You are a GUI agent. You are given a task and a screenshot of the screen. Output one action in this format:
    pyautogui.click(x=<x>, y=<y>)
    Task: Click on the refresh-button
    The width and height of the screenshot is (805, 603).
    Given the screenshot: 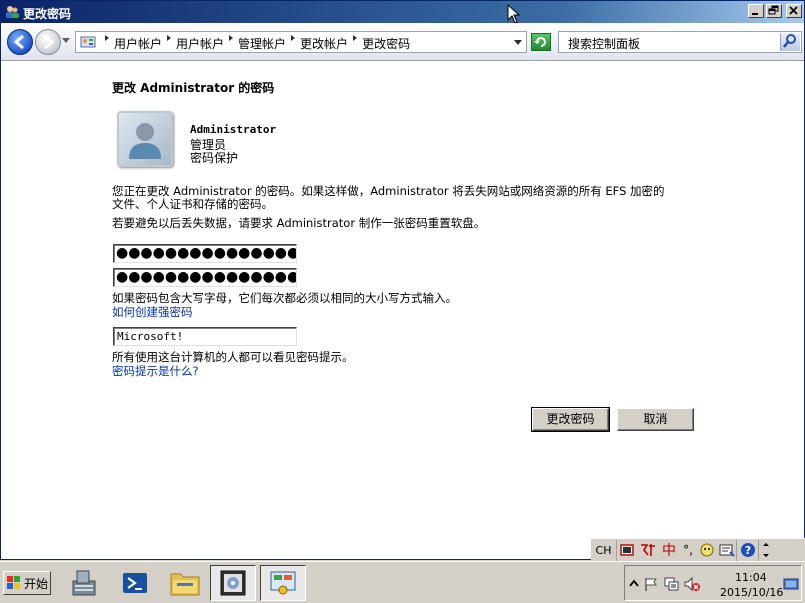 What is the action you would take?
    pyautogui.click(x=541, y=42)
    